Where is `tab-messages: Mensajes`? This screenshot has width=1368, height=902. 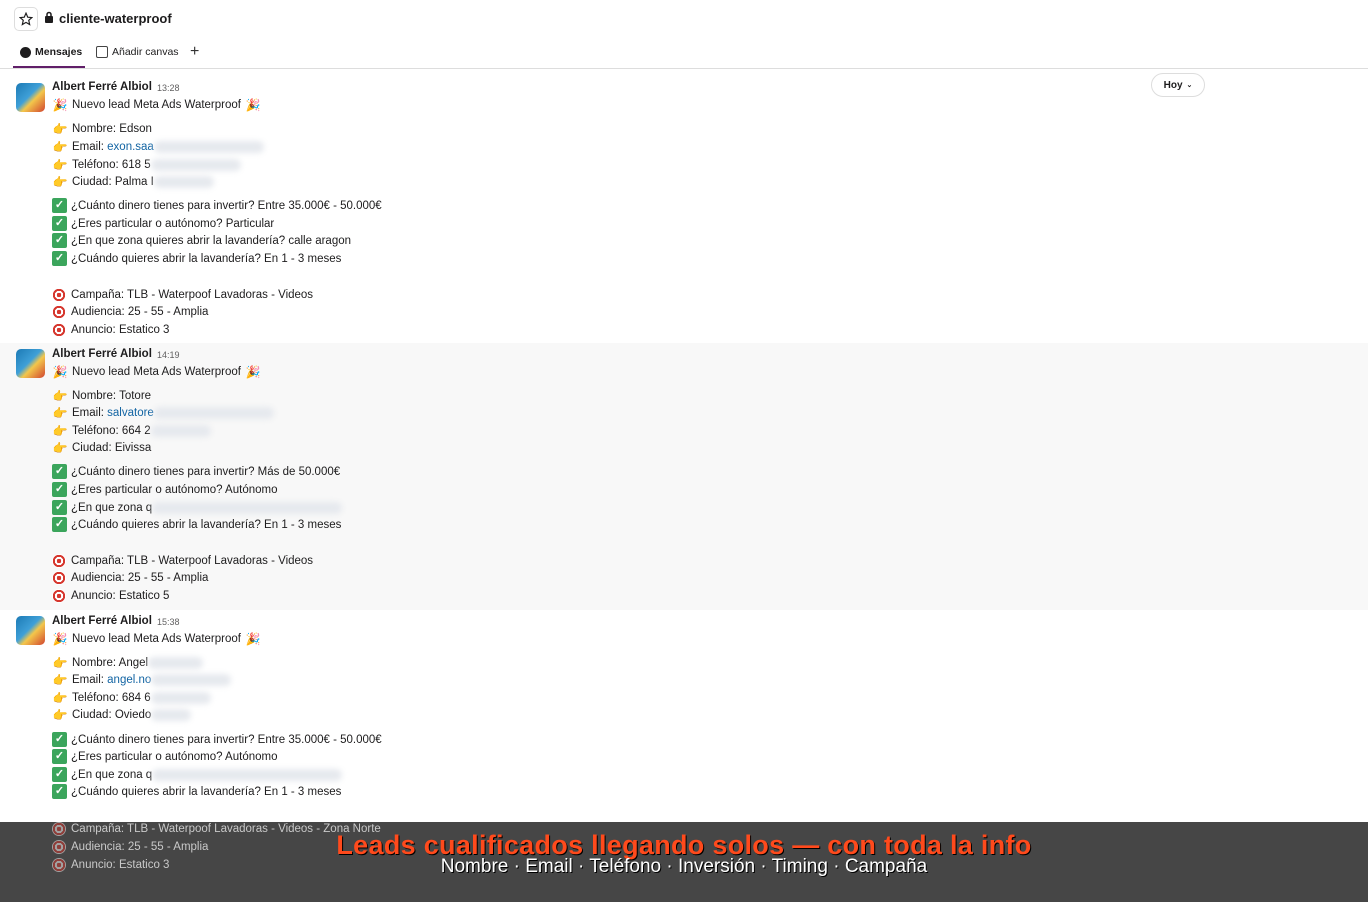 tab-messages: Mensajes is located at coordinates (51, 52).